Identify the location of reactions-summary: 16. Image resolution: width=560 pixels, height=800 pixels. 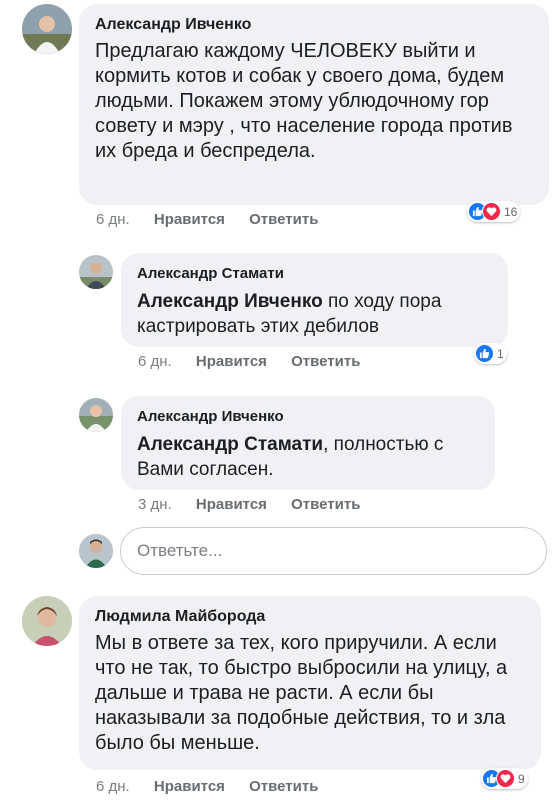
(494, 211).